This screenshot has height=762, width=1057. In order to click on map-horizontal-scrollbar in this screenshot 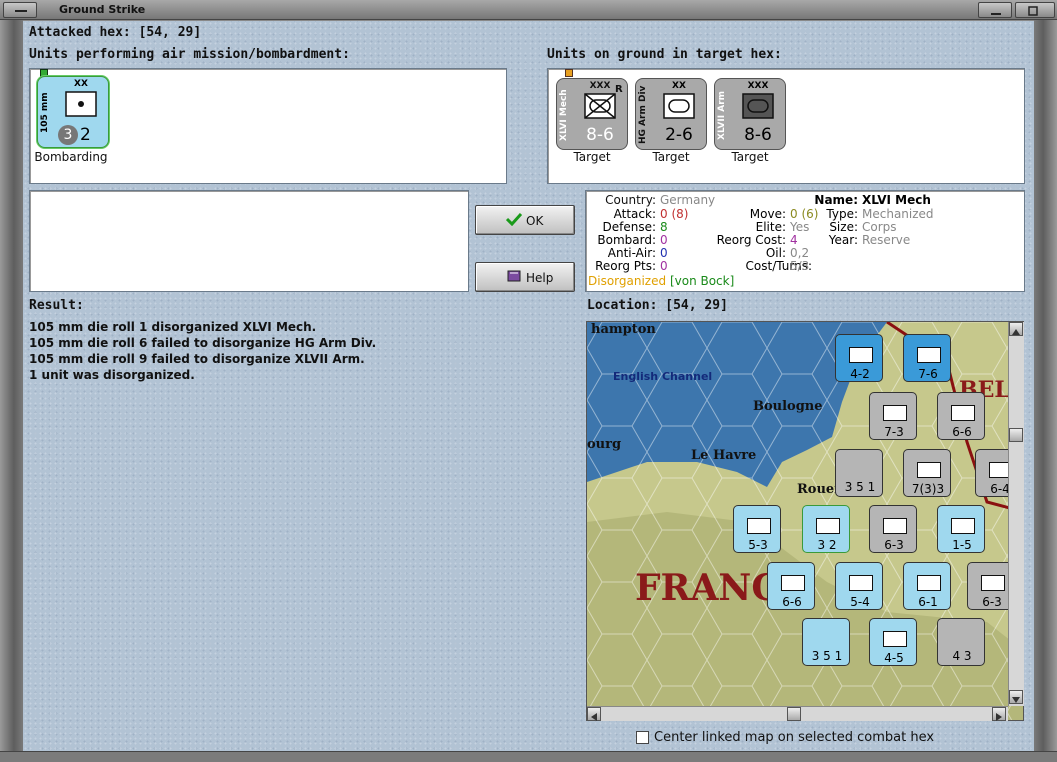, I will do `click(797, 713)`.